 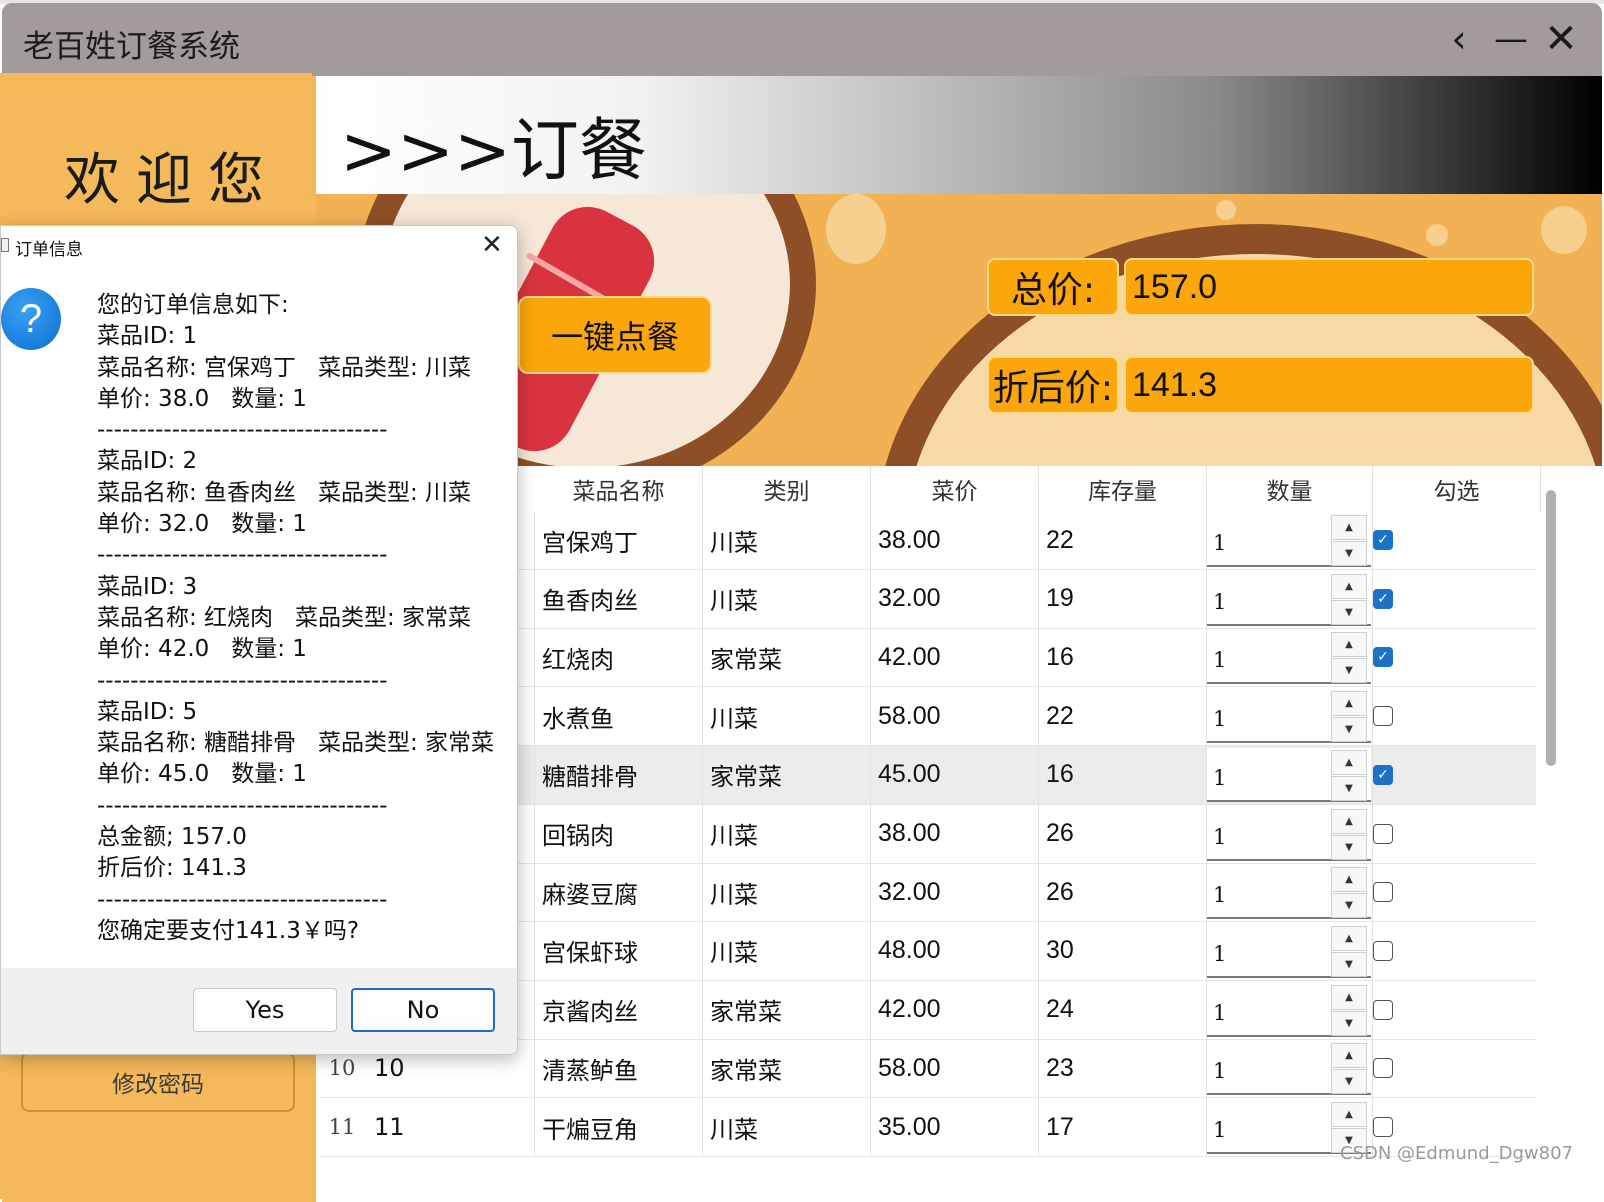 What do you see at coordinates (423, 1010) in the screenshot?
I see `no-button: No` at bounding box center [423, 1010].